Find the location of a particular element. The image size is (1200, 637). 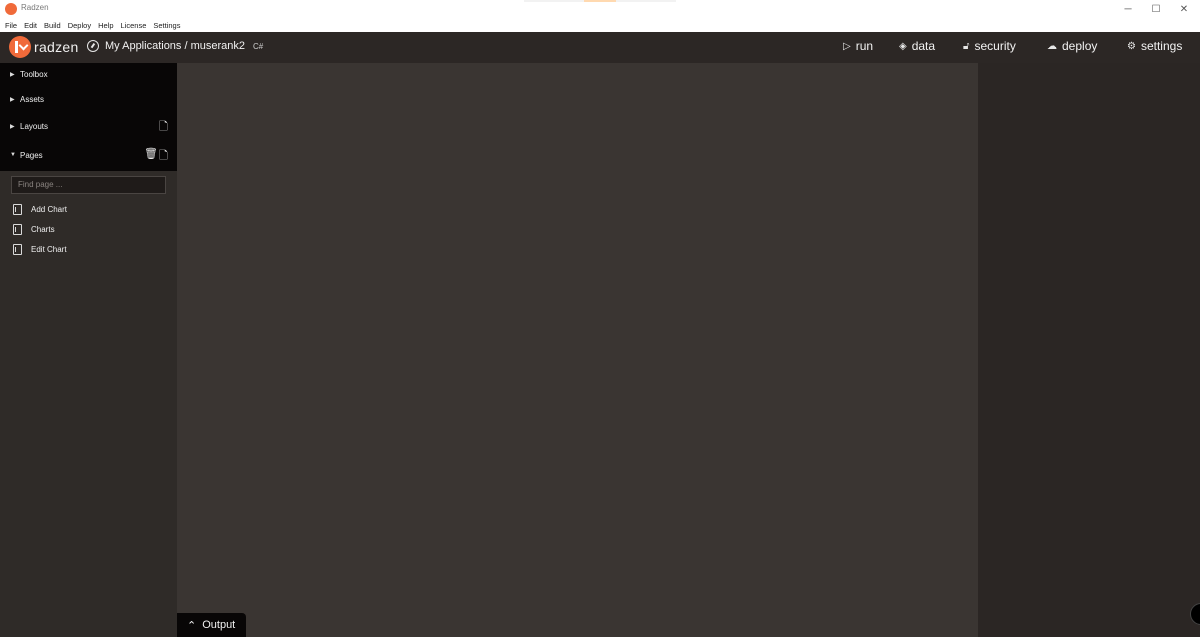

section-label: Layouts is located at coordinates (34, 126).